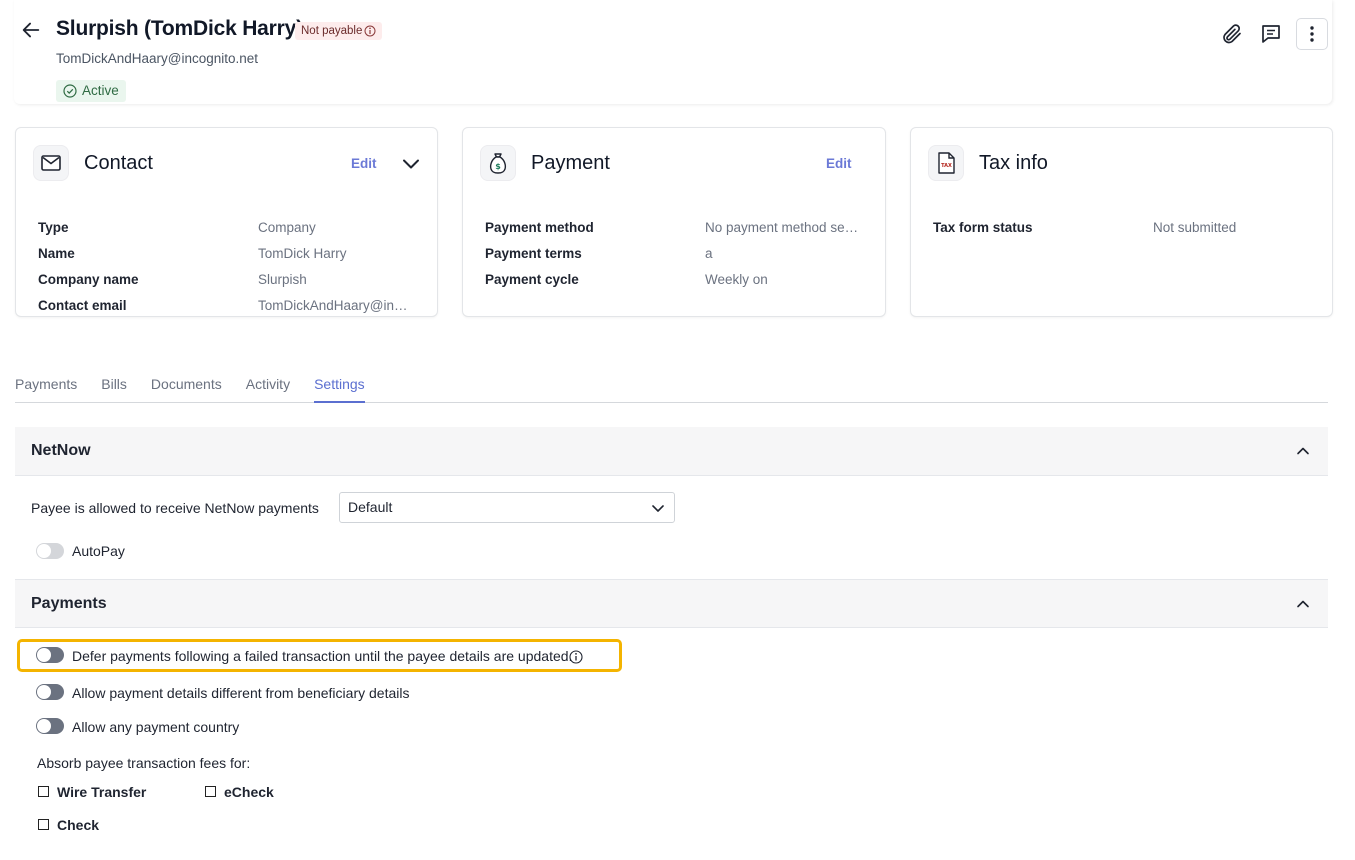  I want to click on tax-row: Tax form status Not submitted, so click(1125, 227).